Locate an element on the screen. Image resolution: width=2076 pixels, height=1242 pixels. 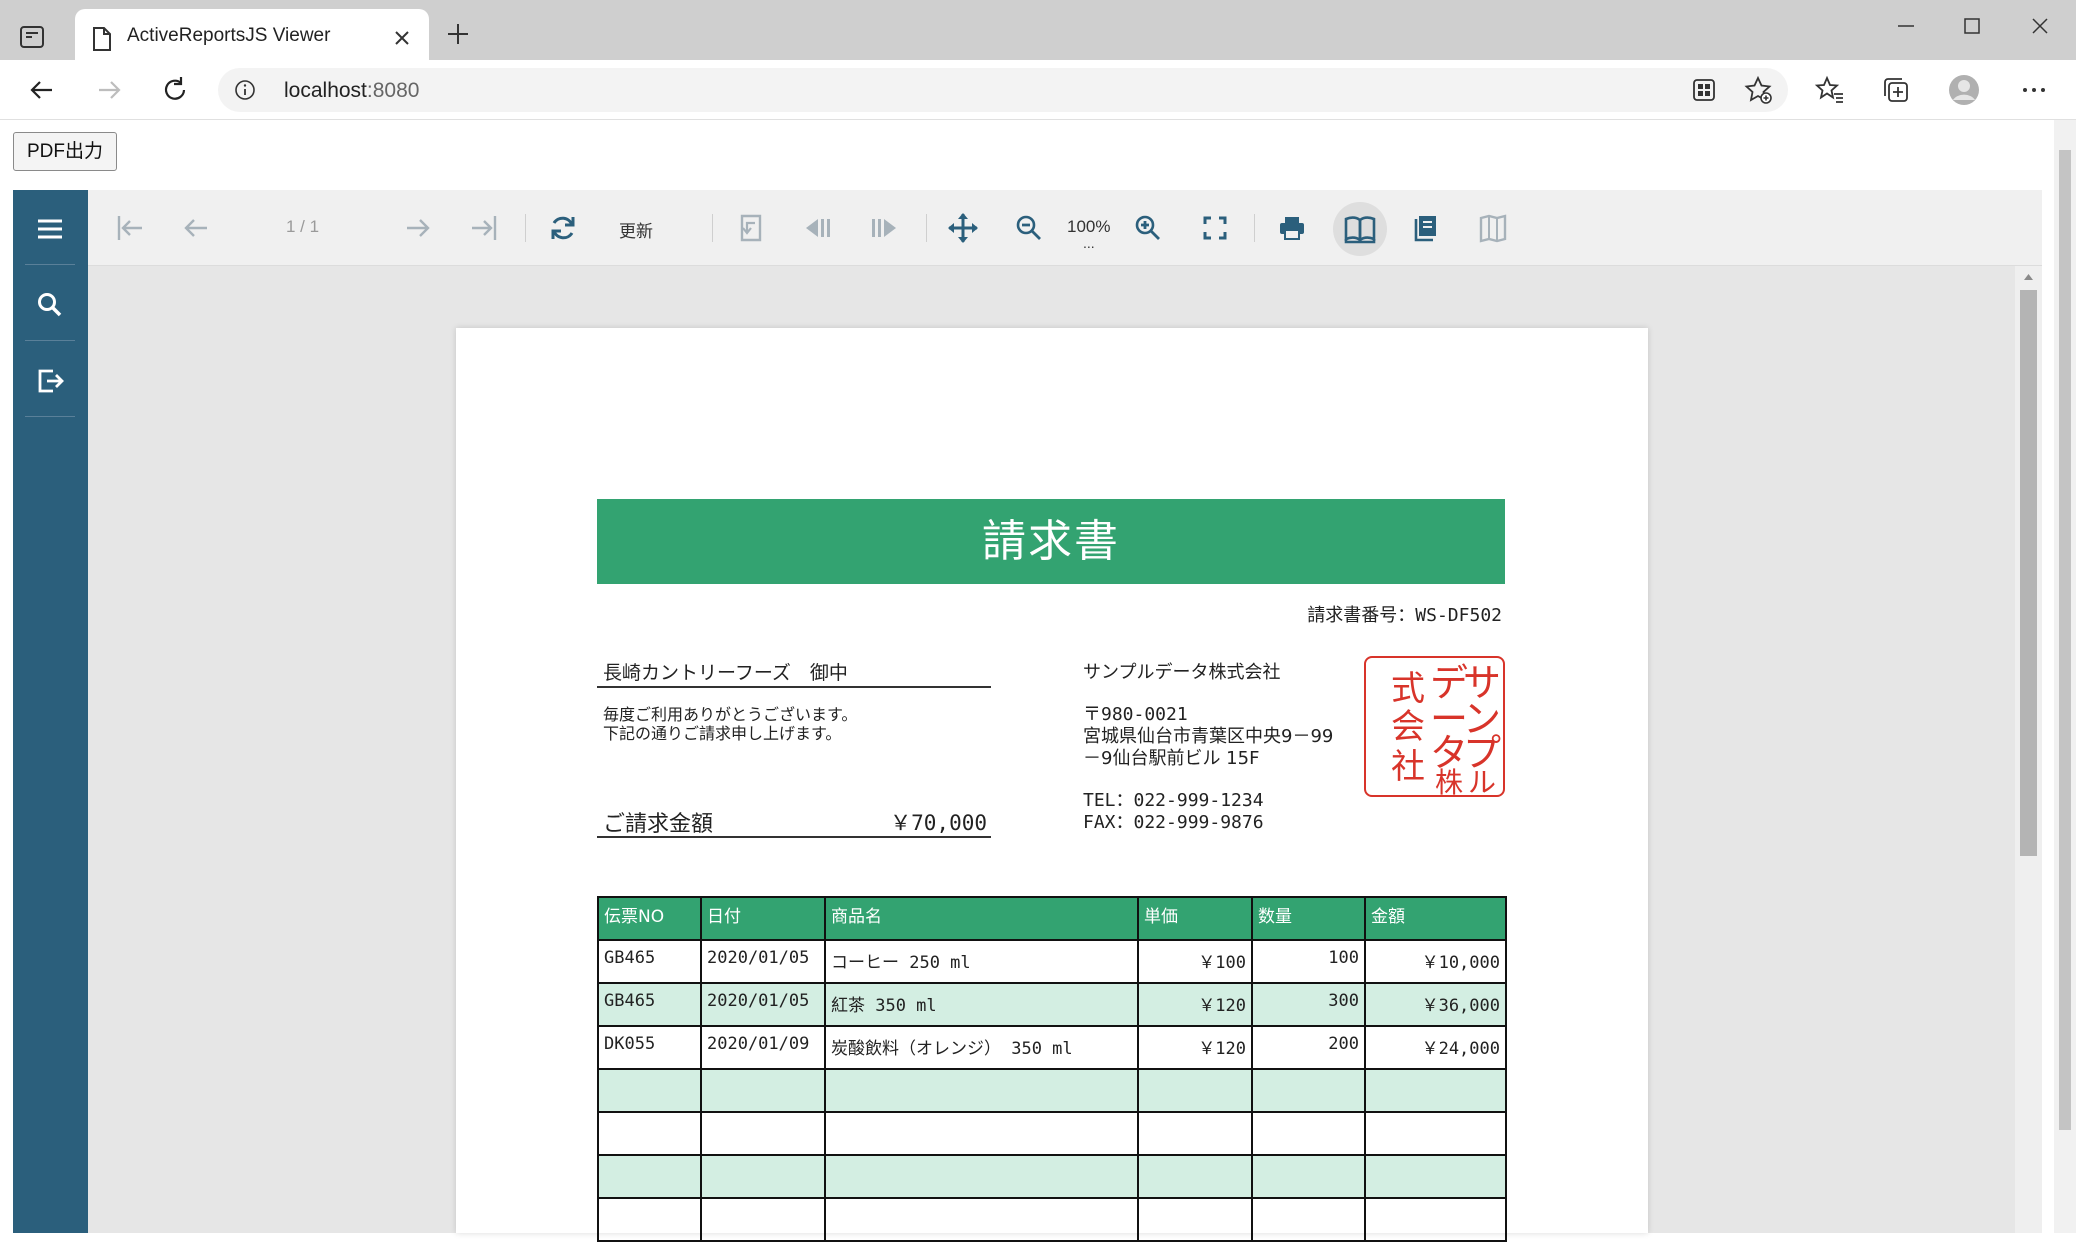
back-icon is located at coordinates (42, 90).